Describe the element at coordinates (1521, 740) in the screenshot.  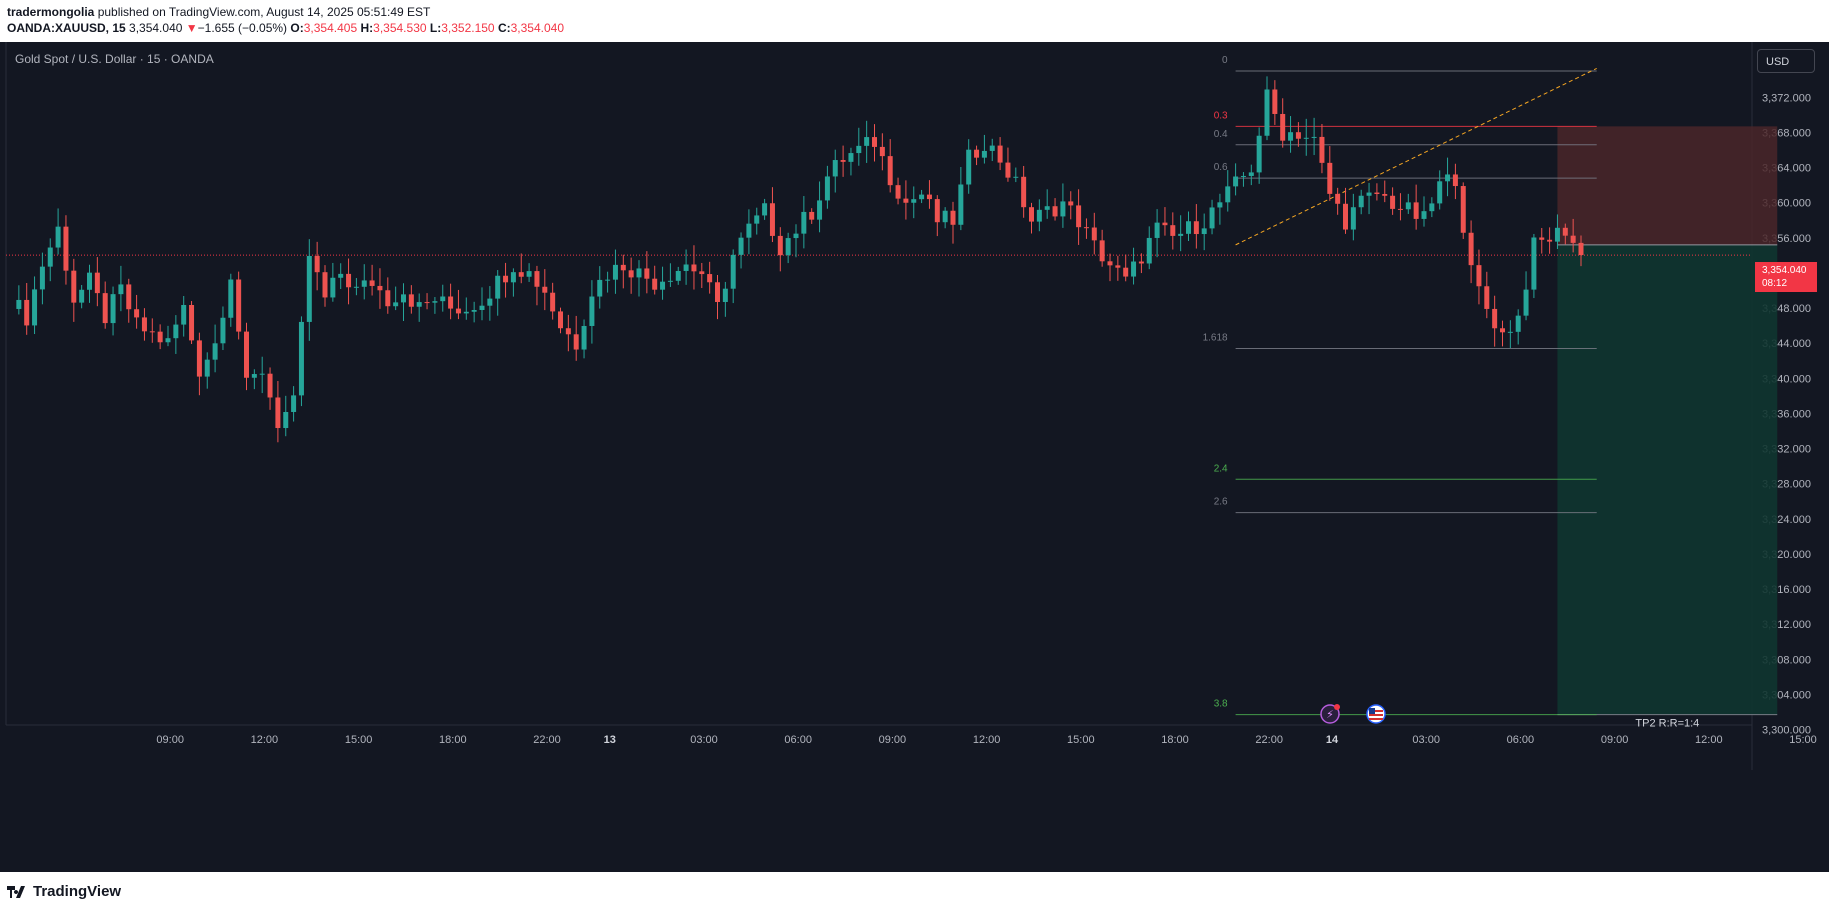
I see `time-tick-label: 06:00` at that location.